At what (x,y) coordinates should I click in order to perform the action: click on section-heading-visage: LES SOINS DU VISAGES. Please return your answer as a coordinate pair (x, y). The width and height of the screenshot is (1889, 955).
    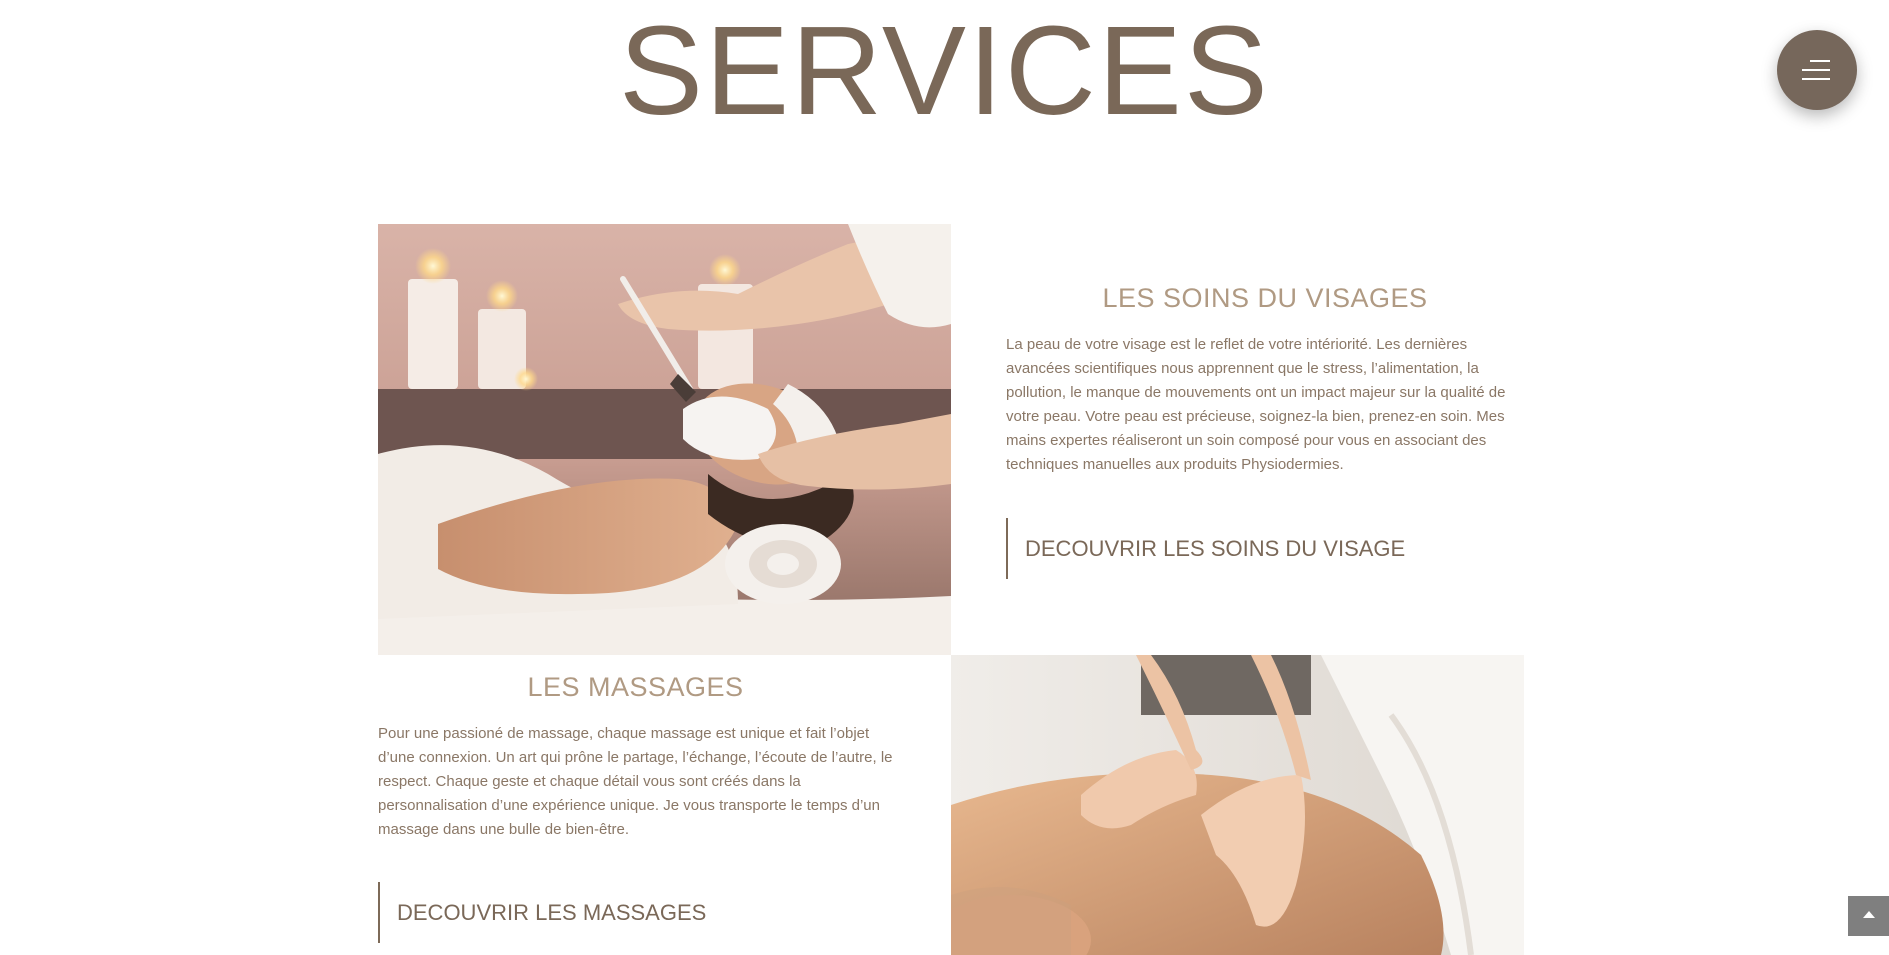
    Looking at the image, I should click on (1265, 298).